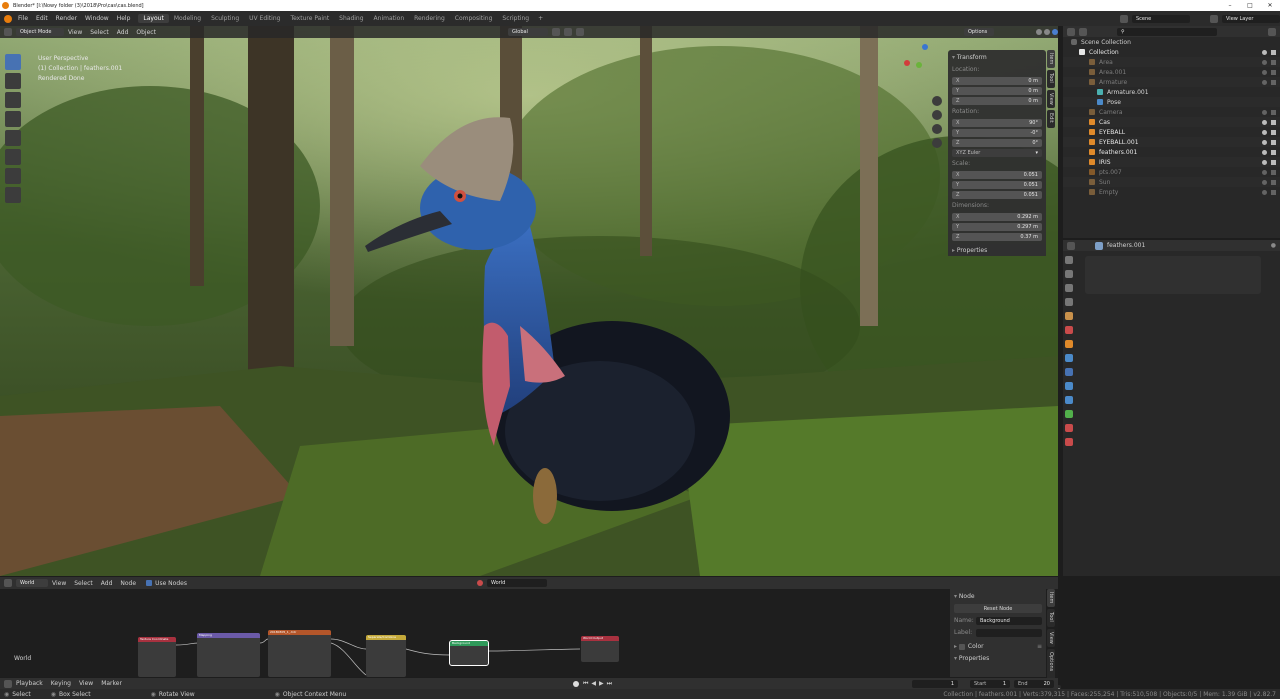 This screenshot has width=1280, height=699. What do you see at coordinates (13, 81) in the screenshot?
I see `cursor-tool-icon` at bounding box center [13, 81].